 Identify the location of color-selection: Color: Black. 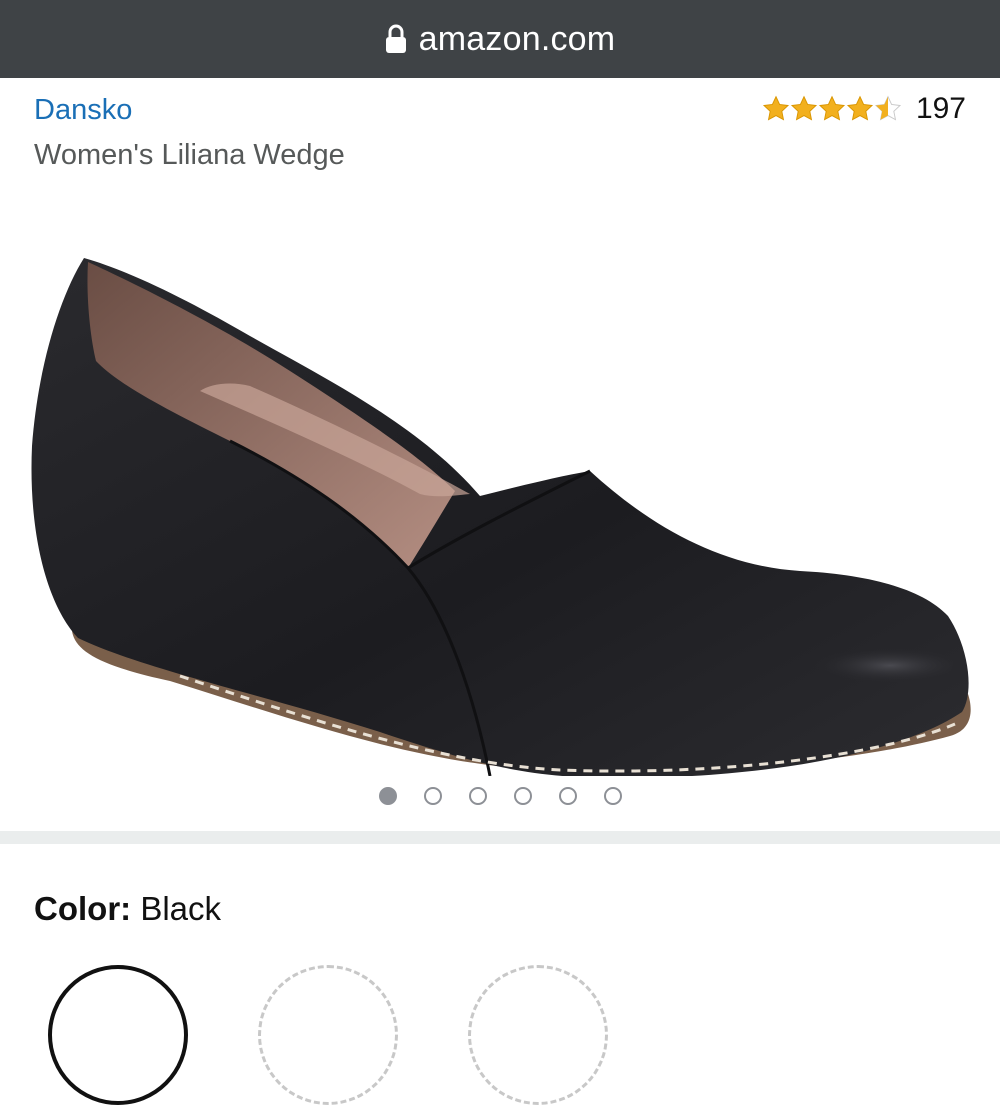
(127, 909).